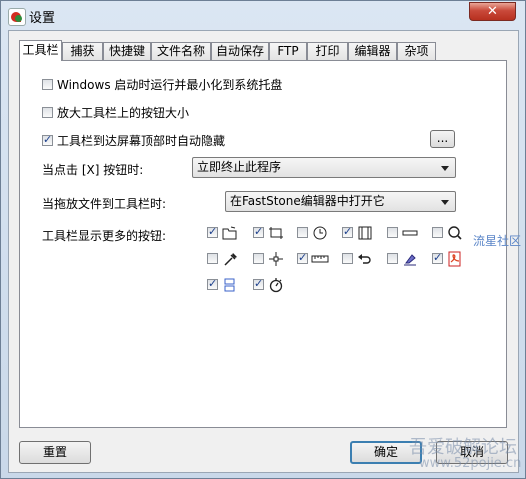  I want to click on tab-toolbar: 工具栏, so click(40, 50).